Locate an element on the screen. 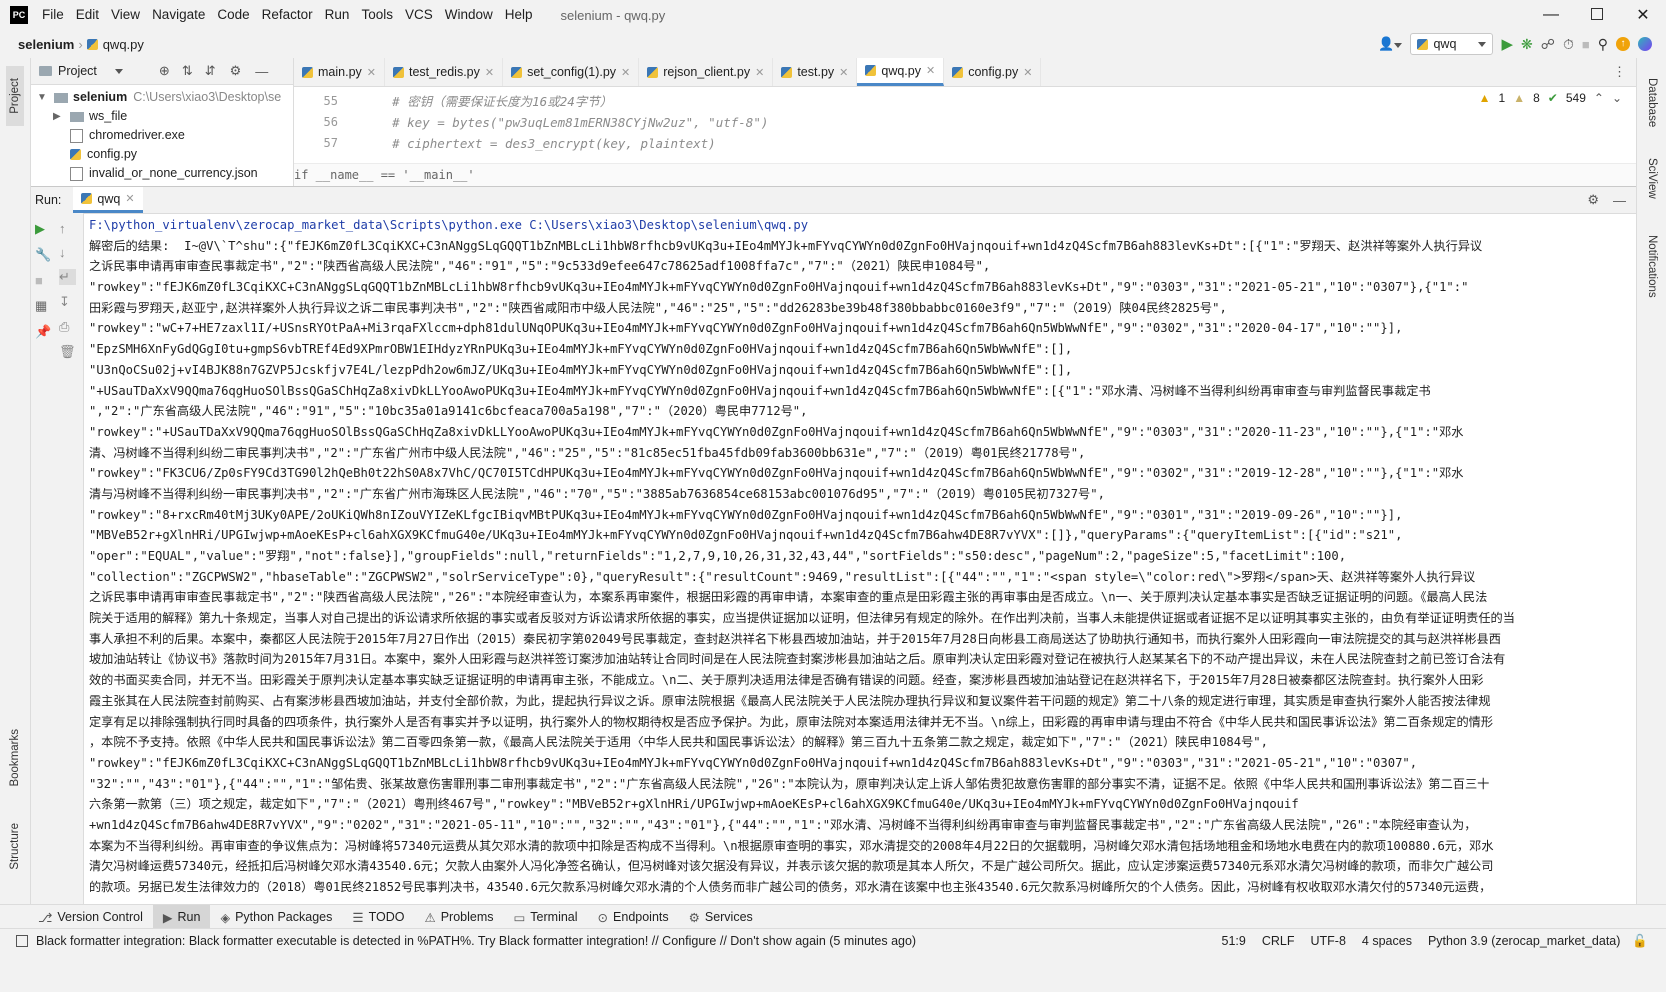  menu-item: Navigate is located at coordinates (178, 15).